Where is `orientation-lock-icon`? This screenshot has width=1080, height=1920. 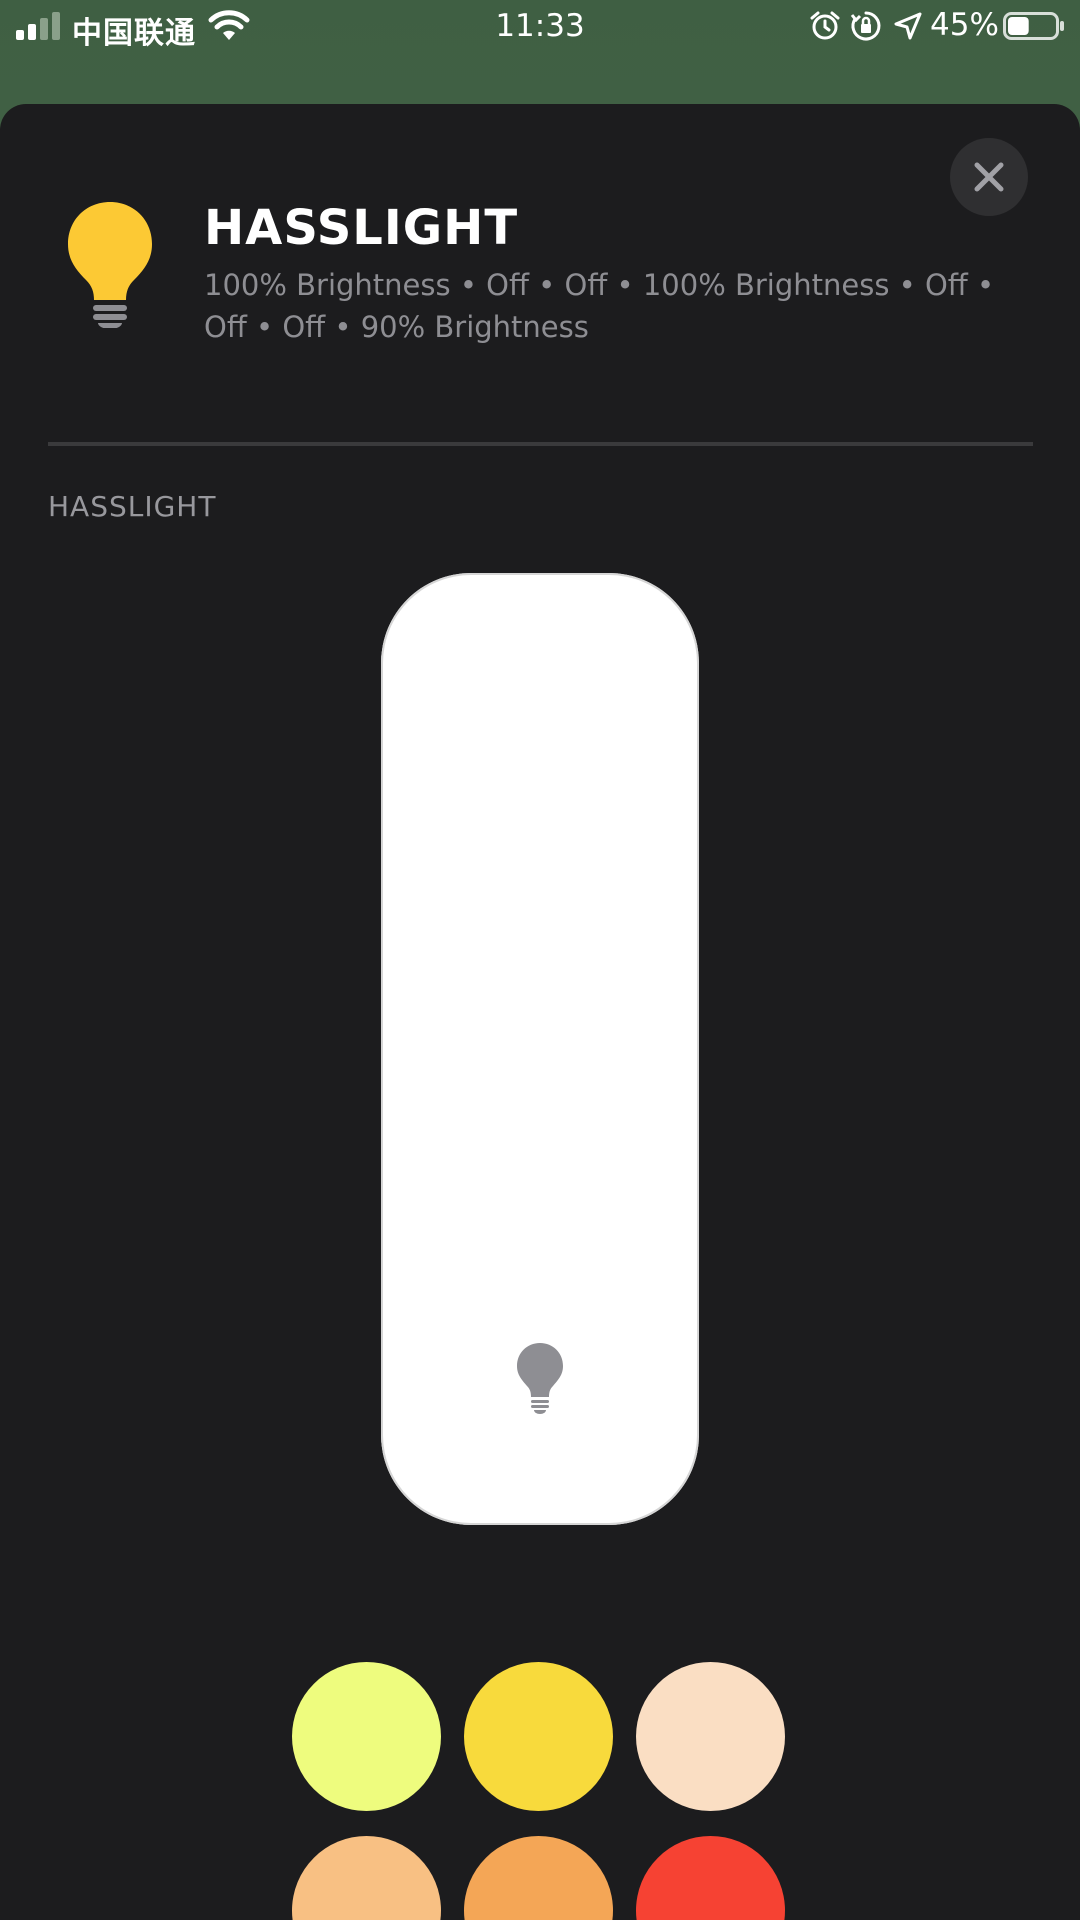 orientation-lock-icon is located at coordinates (865, 26).